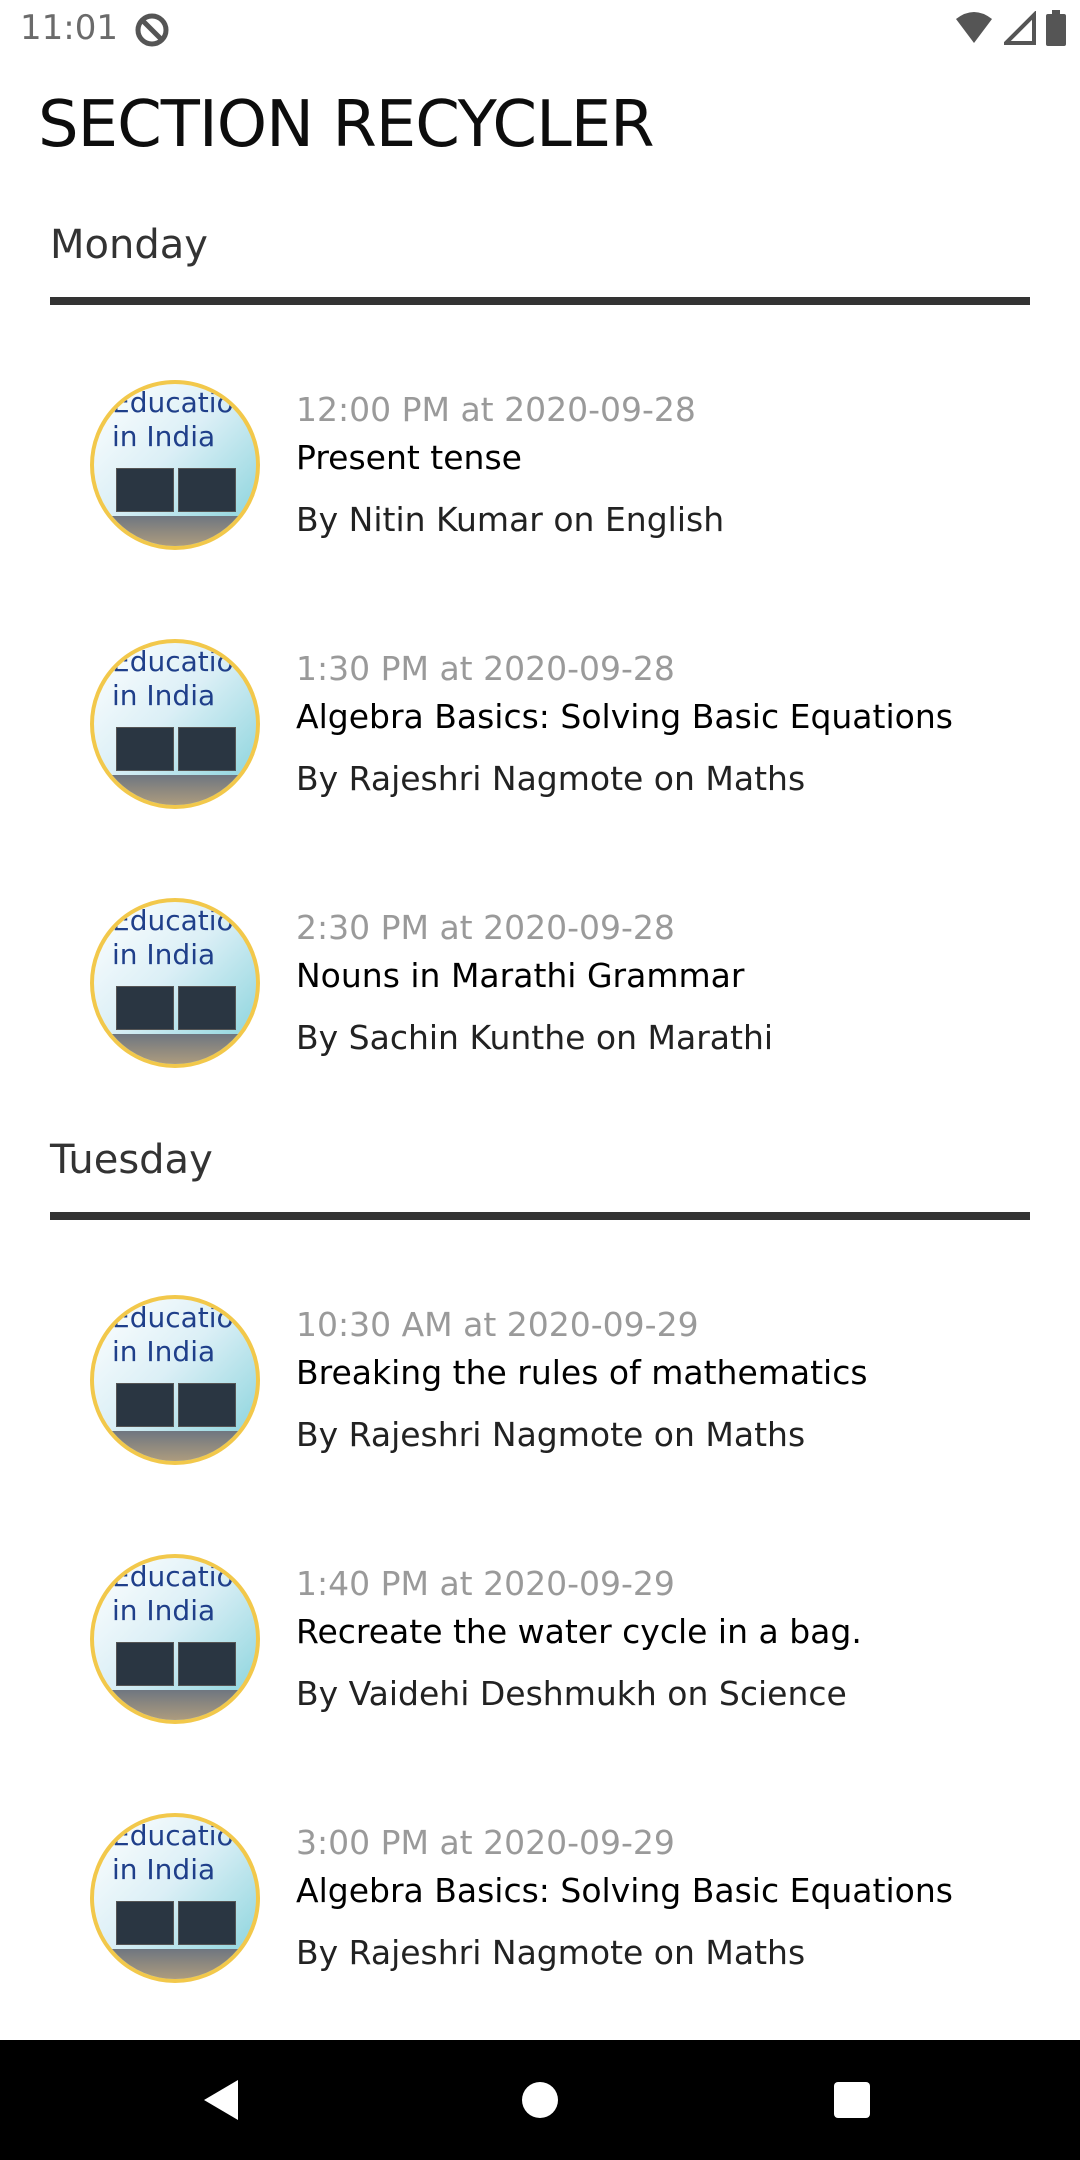  What do you see at coordinates (409, 457) in the screenshot?
I see `item-title: Present tense` at bounding box center [409, 457].